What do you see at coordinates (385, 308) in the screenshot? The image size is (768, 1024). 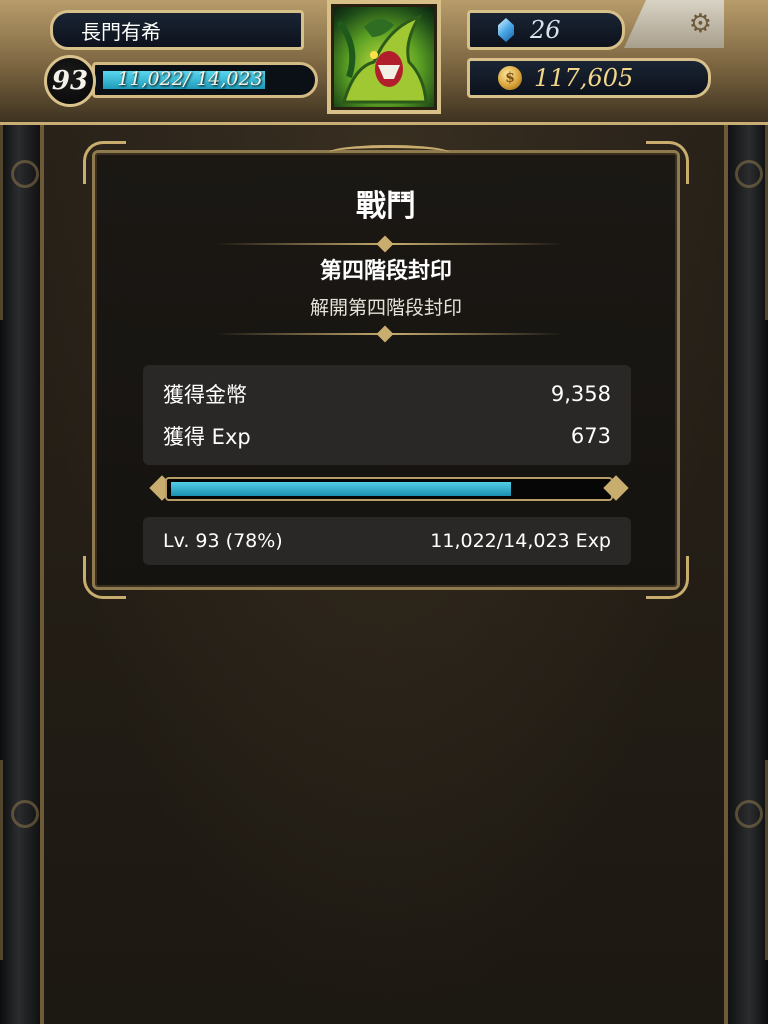 I see `stage-subtitle: 解開第四階段封印` at bounding box center [385, 308].